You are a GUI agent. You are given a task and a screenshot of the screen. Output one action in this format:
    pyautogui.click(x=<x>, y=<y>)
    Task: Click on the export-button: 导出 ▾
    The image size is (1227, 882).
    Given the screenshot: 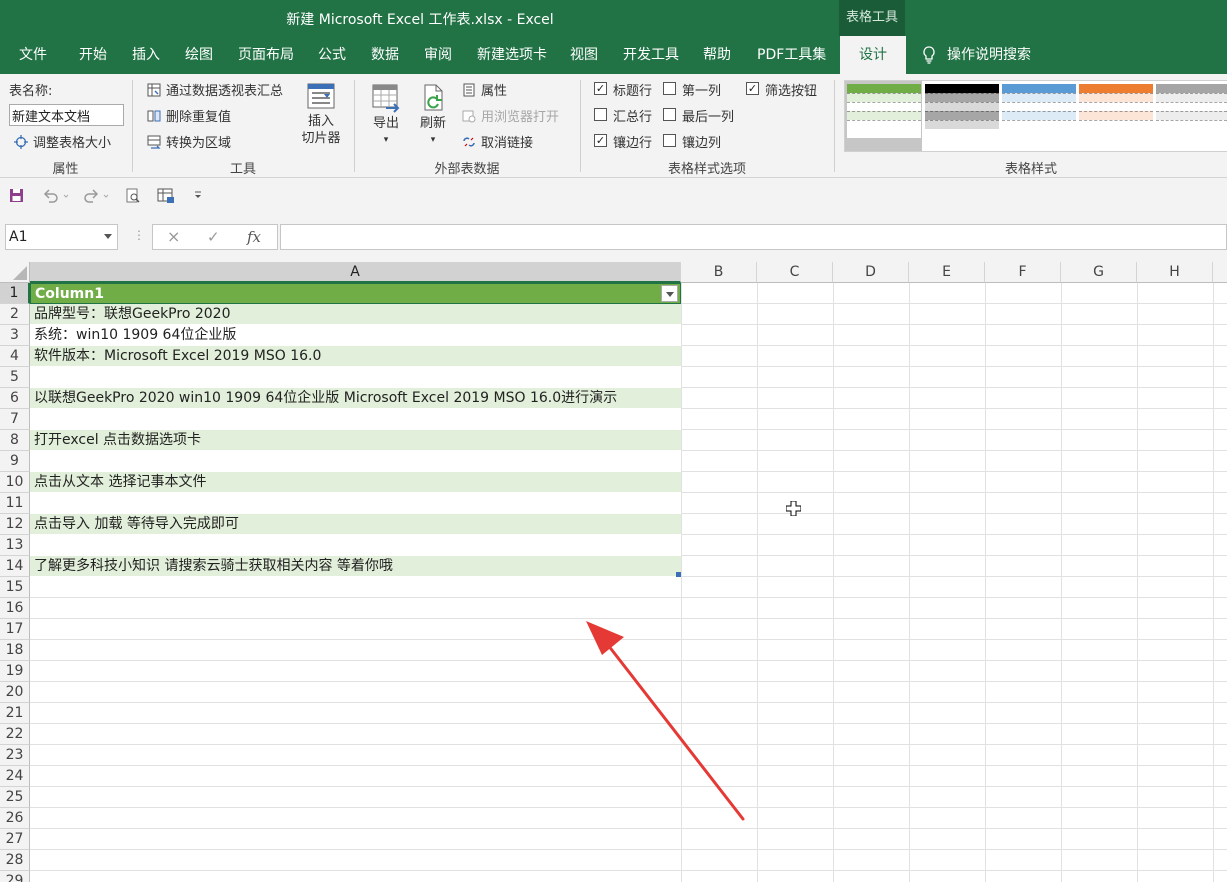 What is the action you would take?
    pyautogui.click(x=386, y=115)
    